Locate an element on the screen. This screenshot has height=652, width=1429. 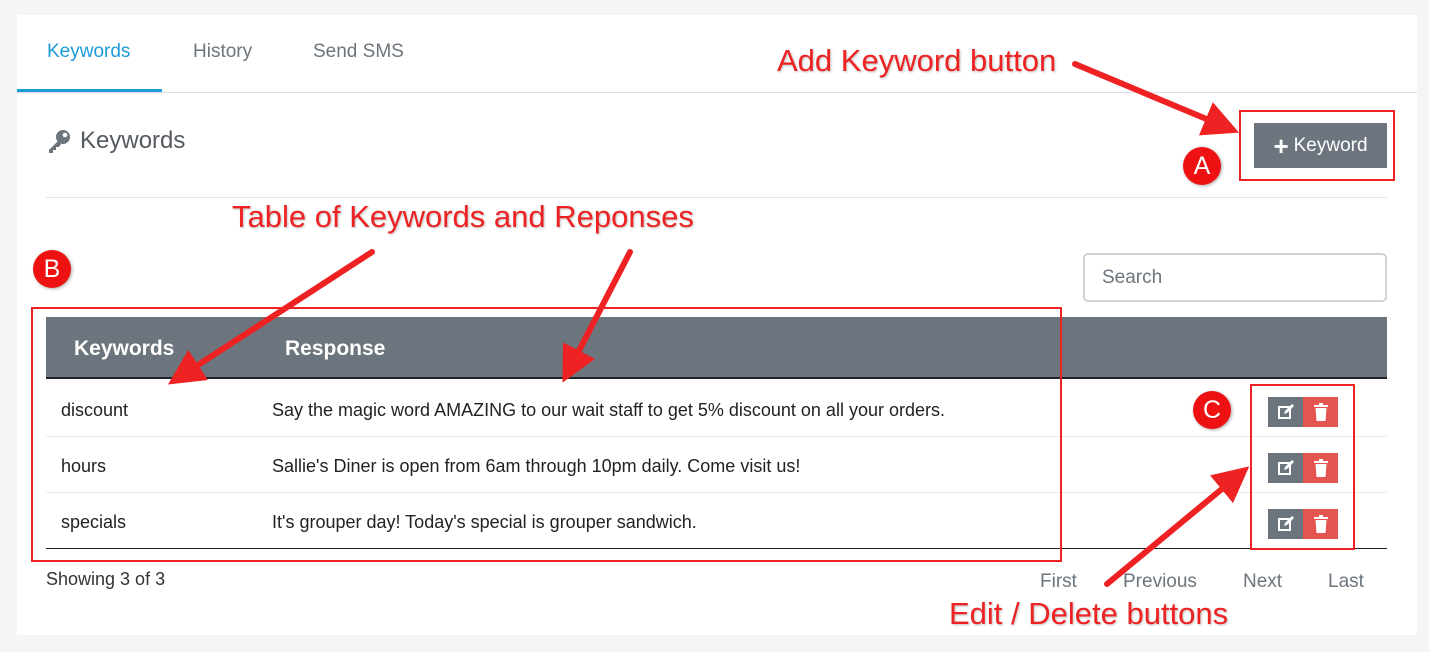
showing-count: Showing 3 of 3 is located at coordinates (106, 579).